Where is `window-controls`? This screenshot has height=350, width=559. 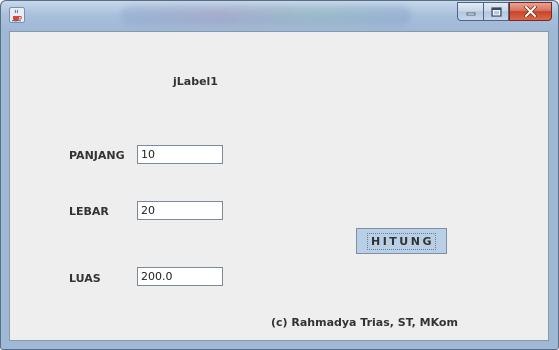
window-controls is located at coordinates (504, 11).